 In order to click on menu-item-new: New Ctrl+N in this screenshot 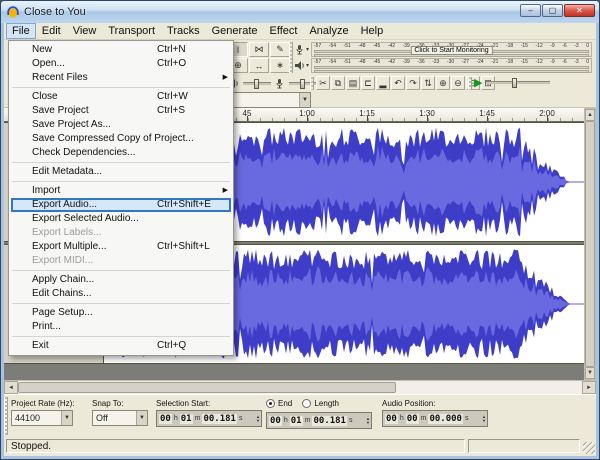, I will do `click(121, 50)`.